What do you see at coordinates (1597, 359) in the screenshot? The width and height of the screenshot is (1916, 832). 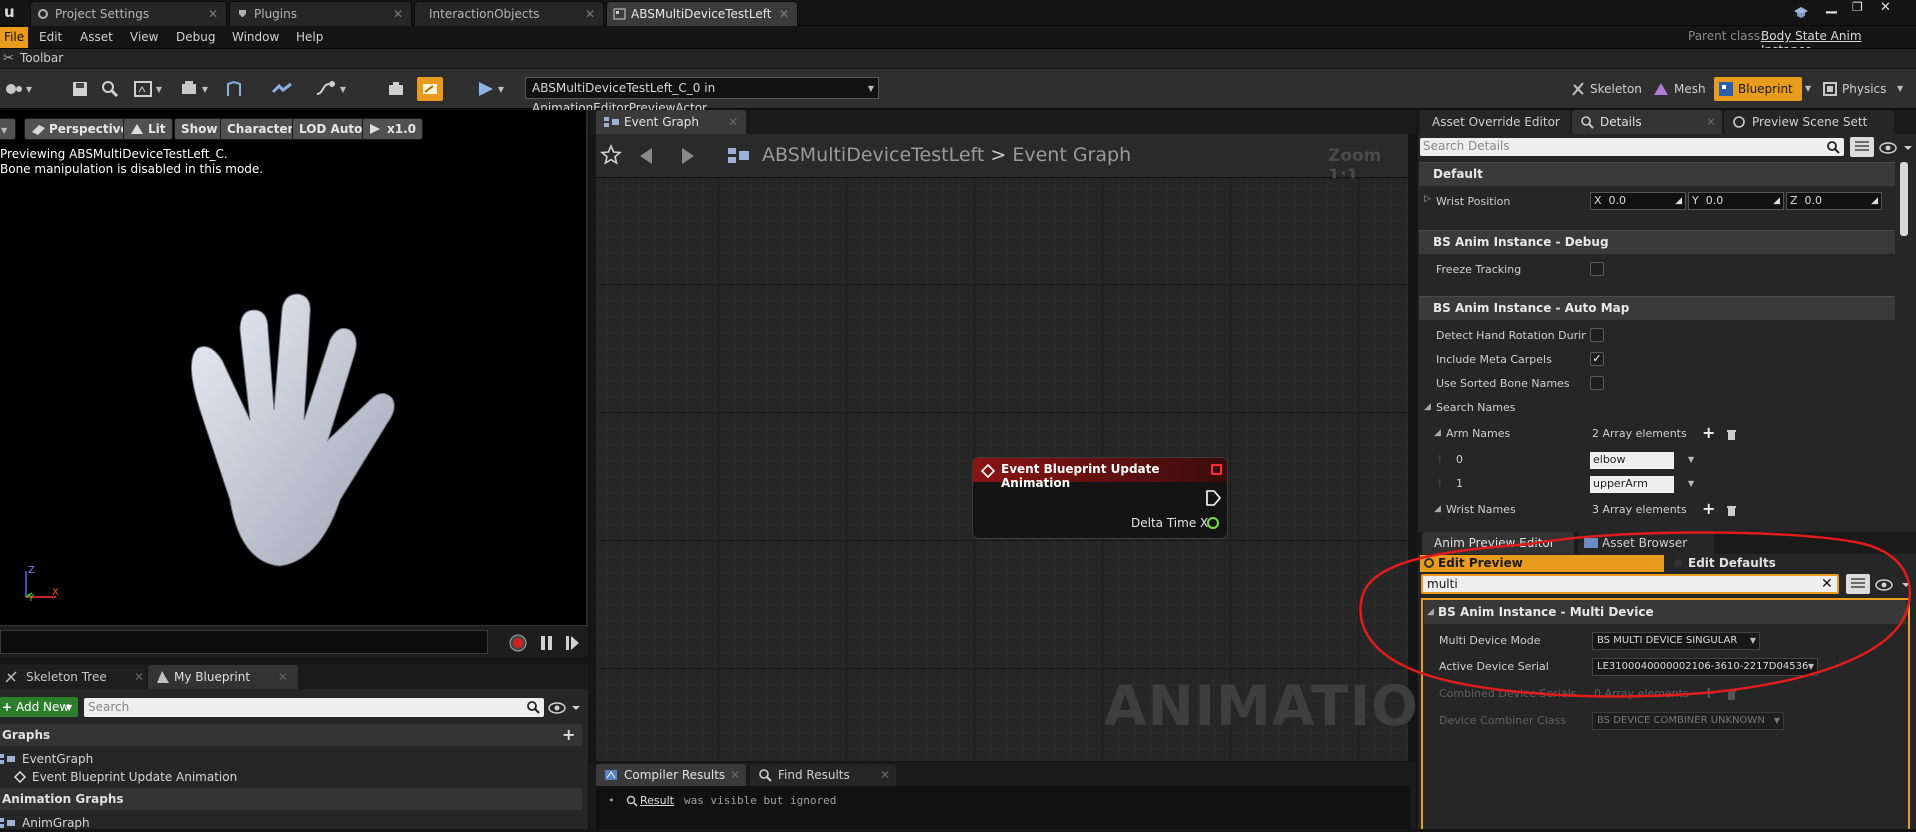 I see `meta-carpels-checkbox: ✓` at bounding box center [1597, 359].